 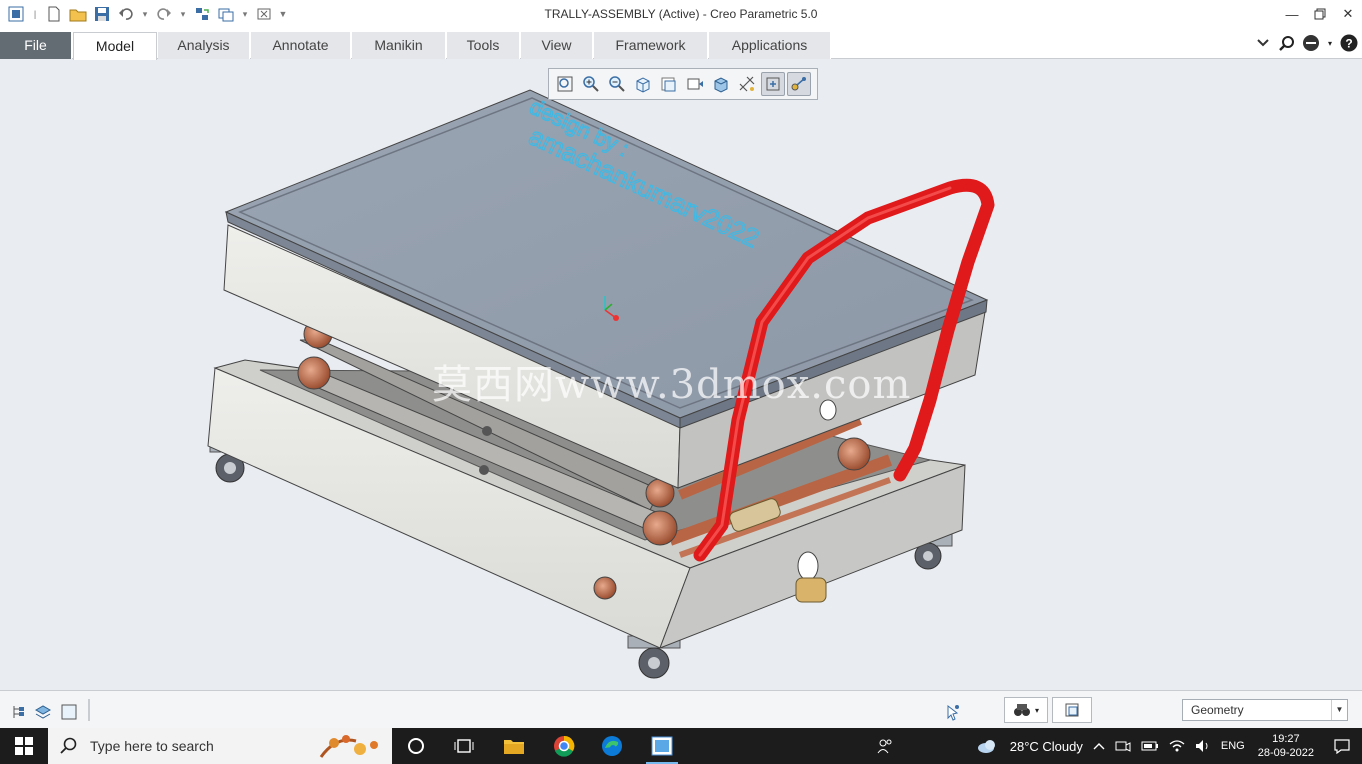 I want to click on windows-logo-icon, so click(x=24, y=746).